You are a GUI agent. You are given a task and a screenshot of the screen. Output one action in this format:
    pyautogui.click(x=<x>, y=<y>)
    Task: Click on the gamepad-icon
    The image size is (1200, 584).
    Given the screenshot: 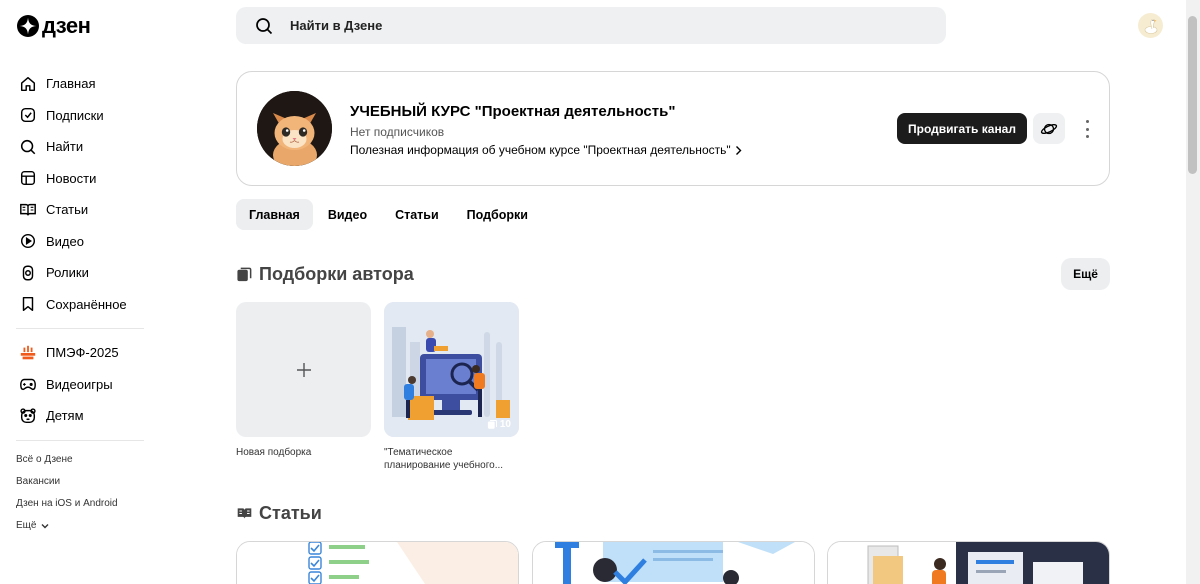 What is the action you would take?
    pyautogui.click(x=28, y=384)
    